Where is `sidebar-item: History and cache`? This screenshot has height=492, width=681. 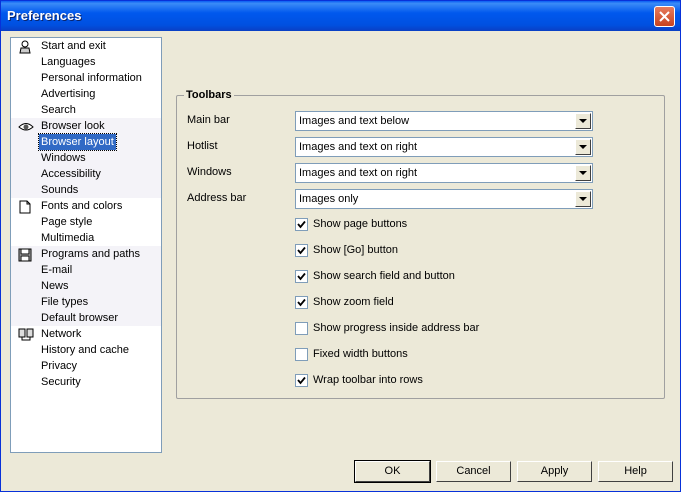
sidebar-item: History and cache is located at coordinates (86, 350).